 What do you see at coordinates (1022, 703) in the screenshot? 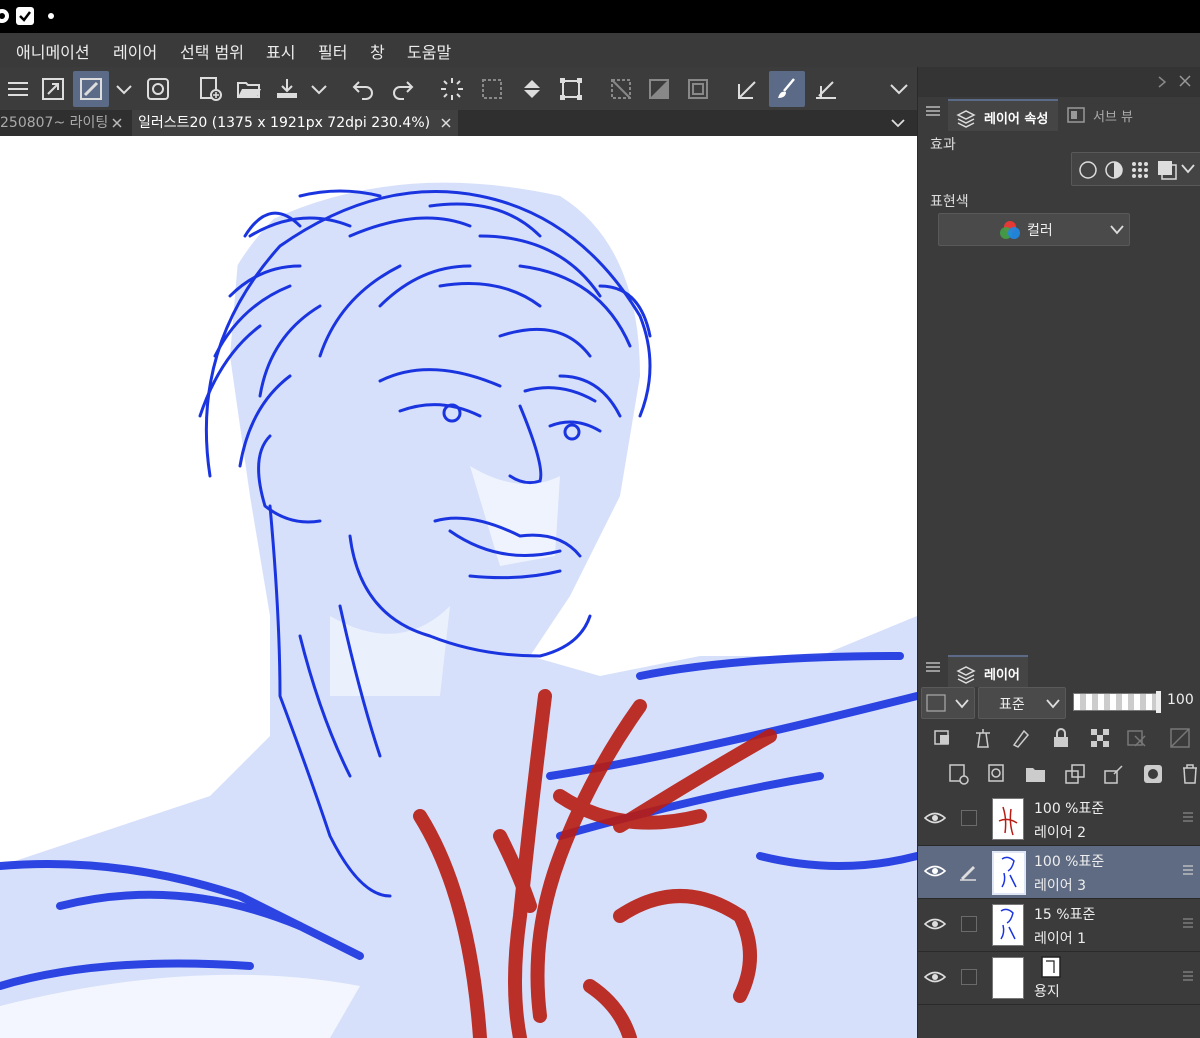
I see `blend-mode-select: 표준` at bounding box center [1022, 703].